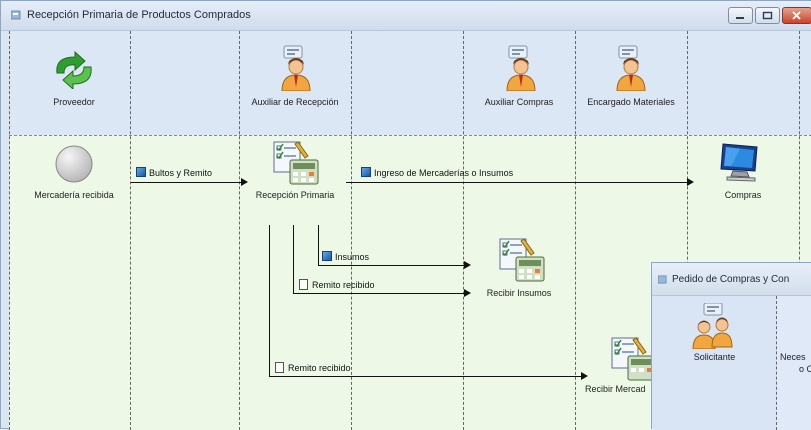 The height and width of the screenshot is (430, 811). I want to click on node-label-recibir-insumos: Recibir Insumos, so click(519, 293).